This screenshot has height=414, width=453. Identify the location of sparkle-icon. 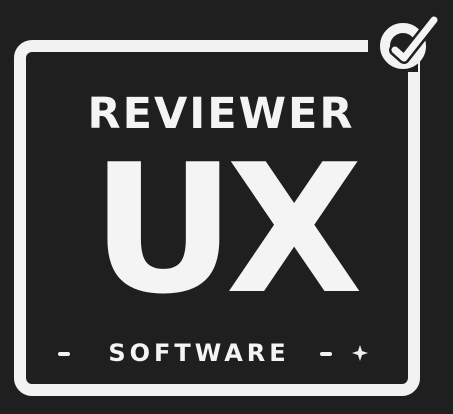
(360, 353).